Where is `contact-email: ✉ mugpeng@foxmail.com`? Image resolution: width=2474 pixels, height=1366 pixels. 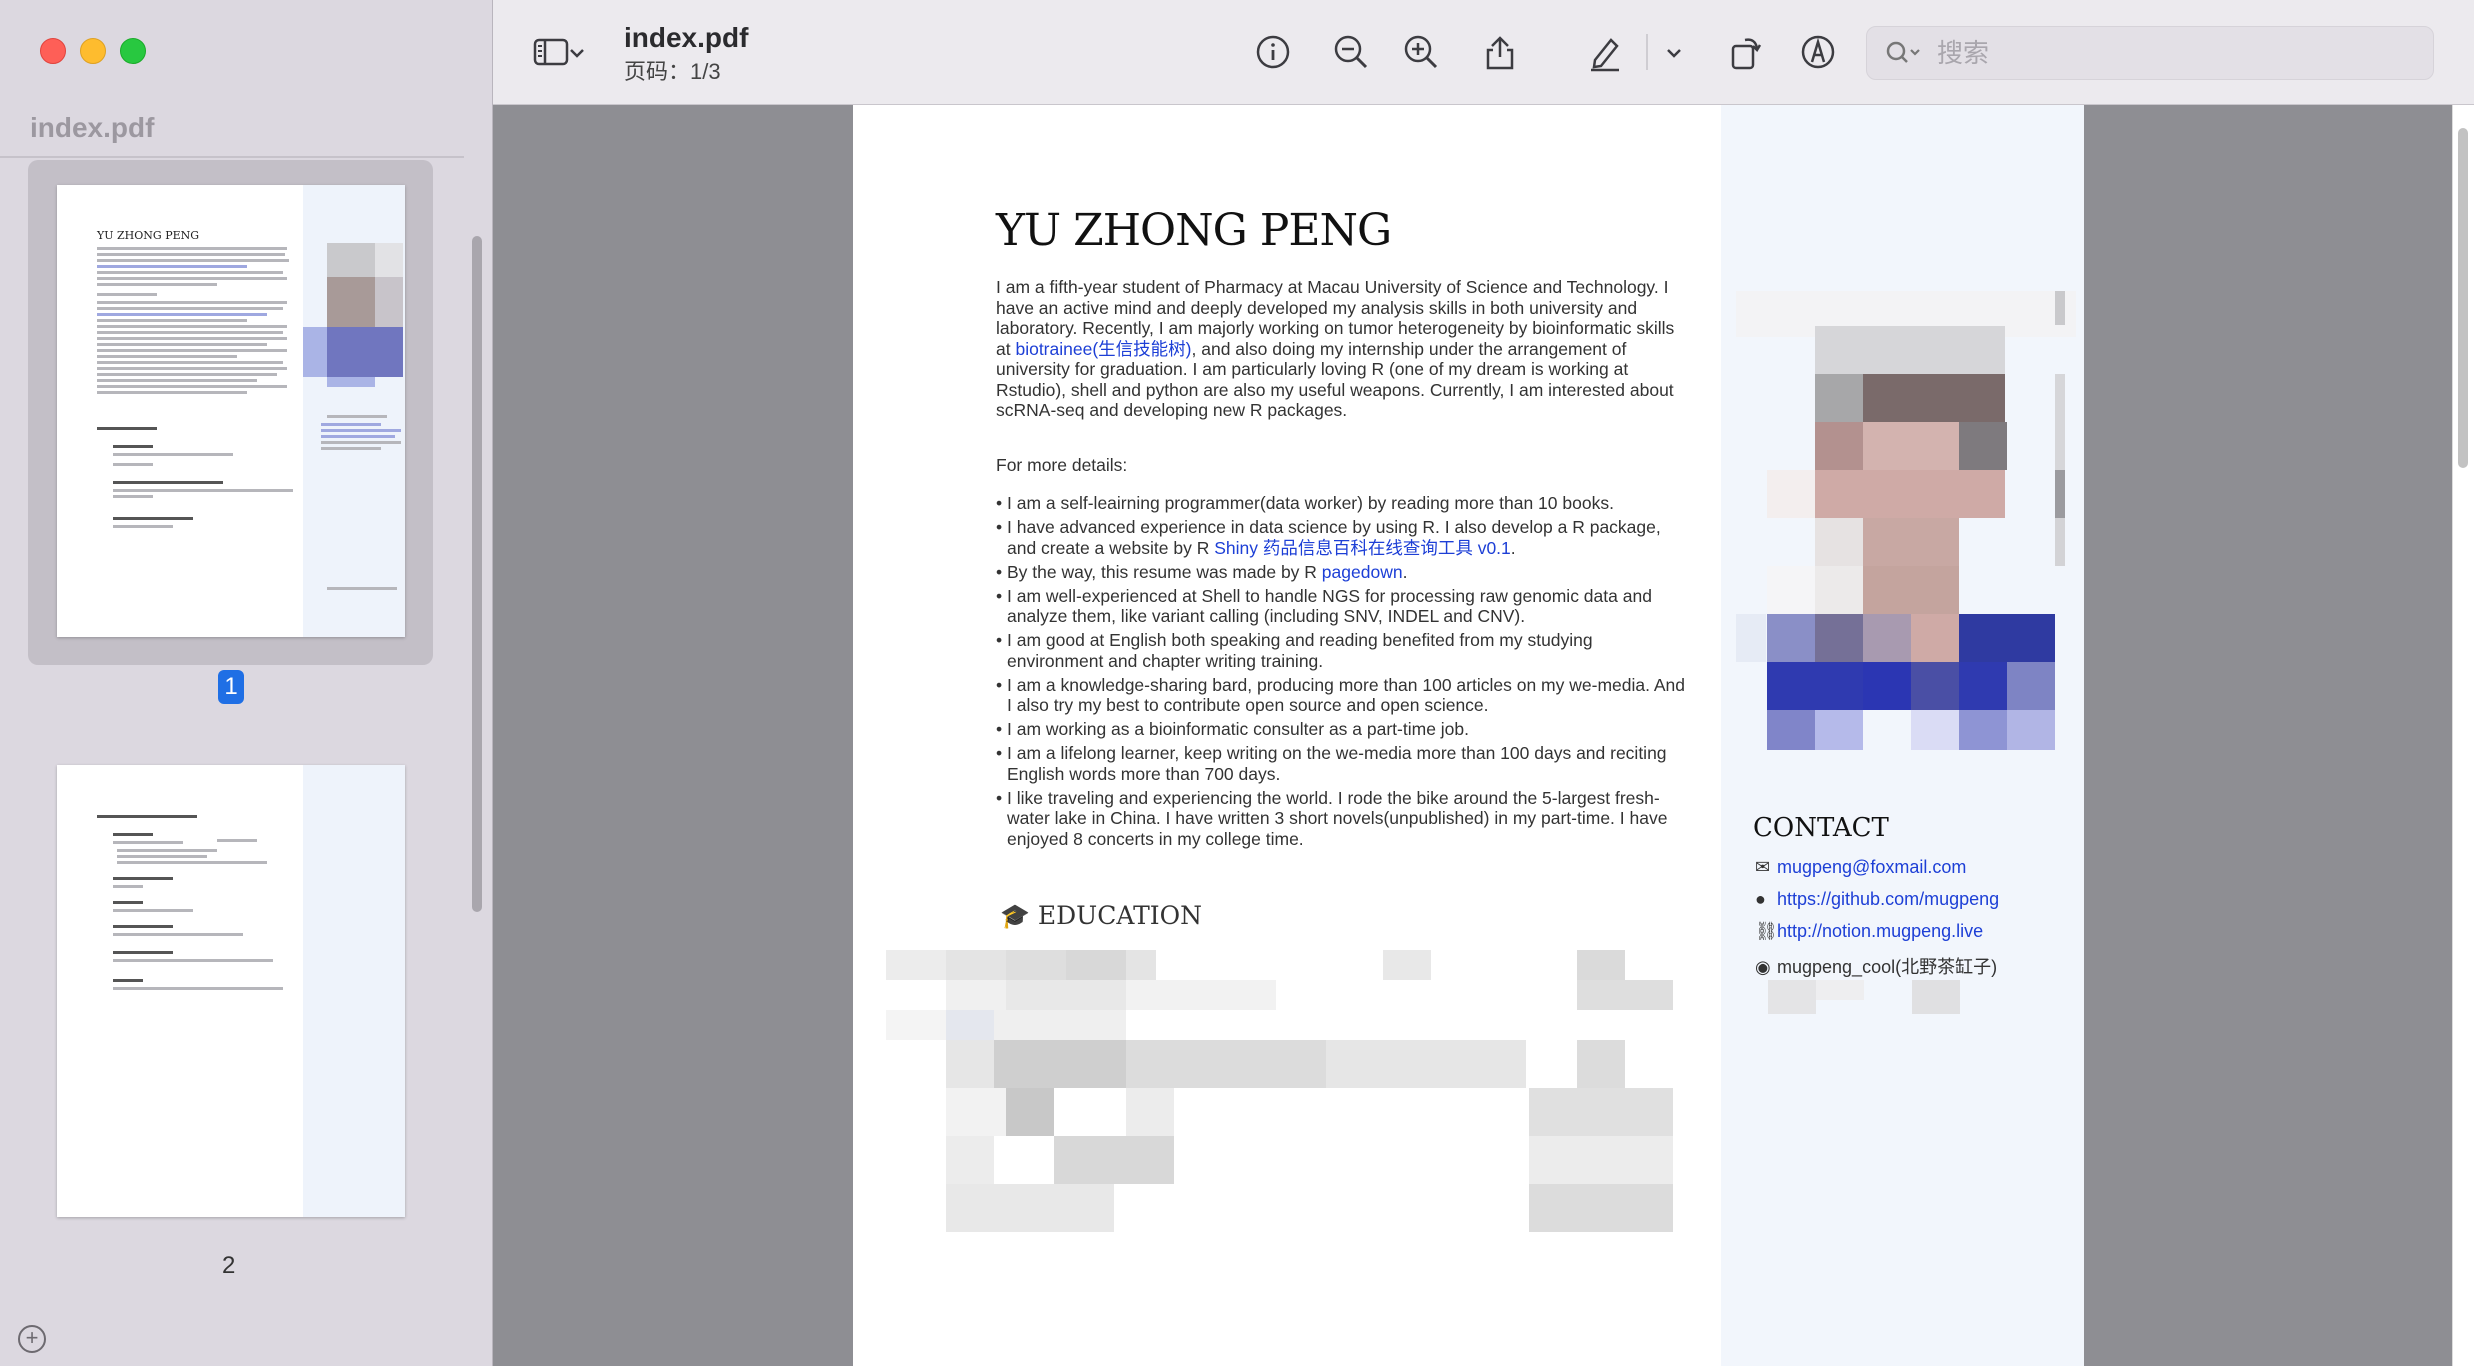
contact-email: ✉ mugpeng@foxmail.com is located at coordinates (1860, 867).